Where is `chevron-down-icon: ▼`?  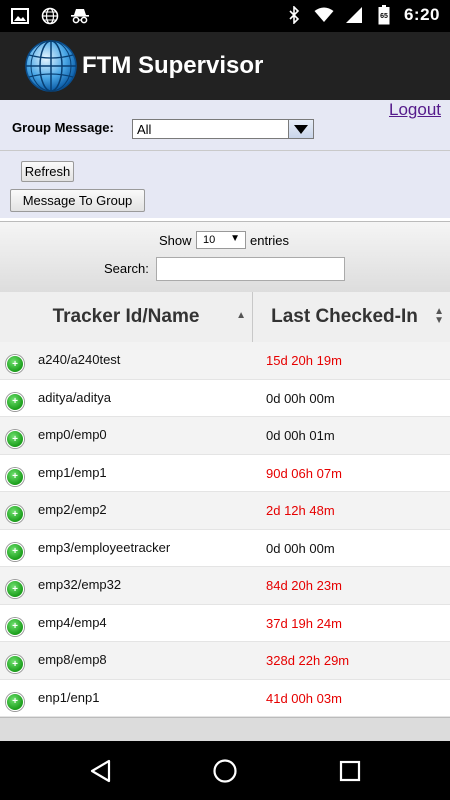 chevron-down-icon: ▼ is located at coordinates (235, 238).